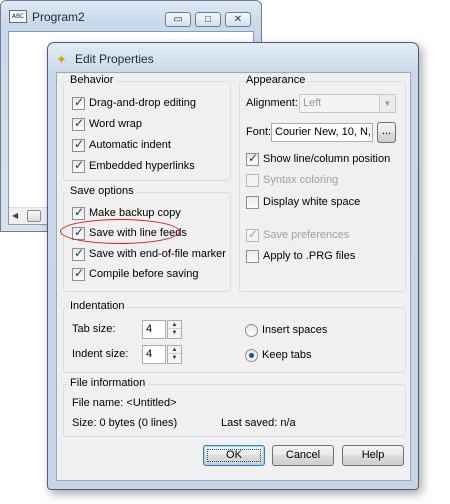  I want to click on checkbox-save-with-line-feeds: Save with line feeds, so click(129, 233).